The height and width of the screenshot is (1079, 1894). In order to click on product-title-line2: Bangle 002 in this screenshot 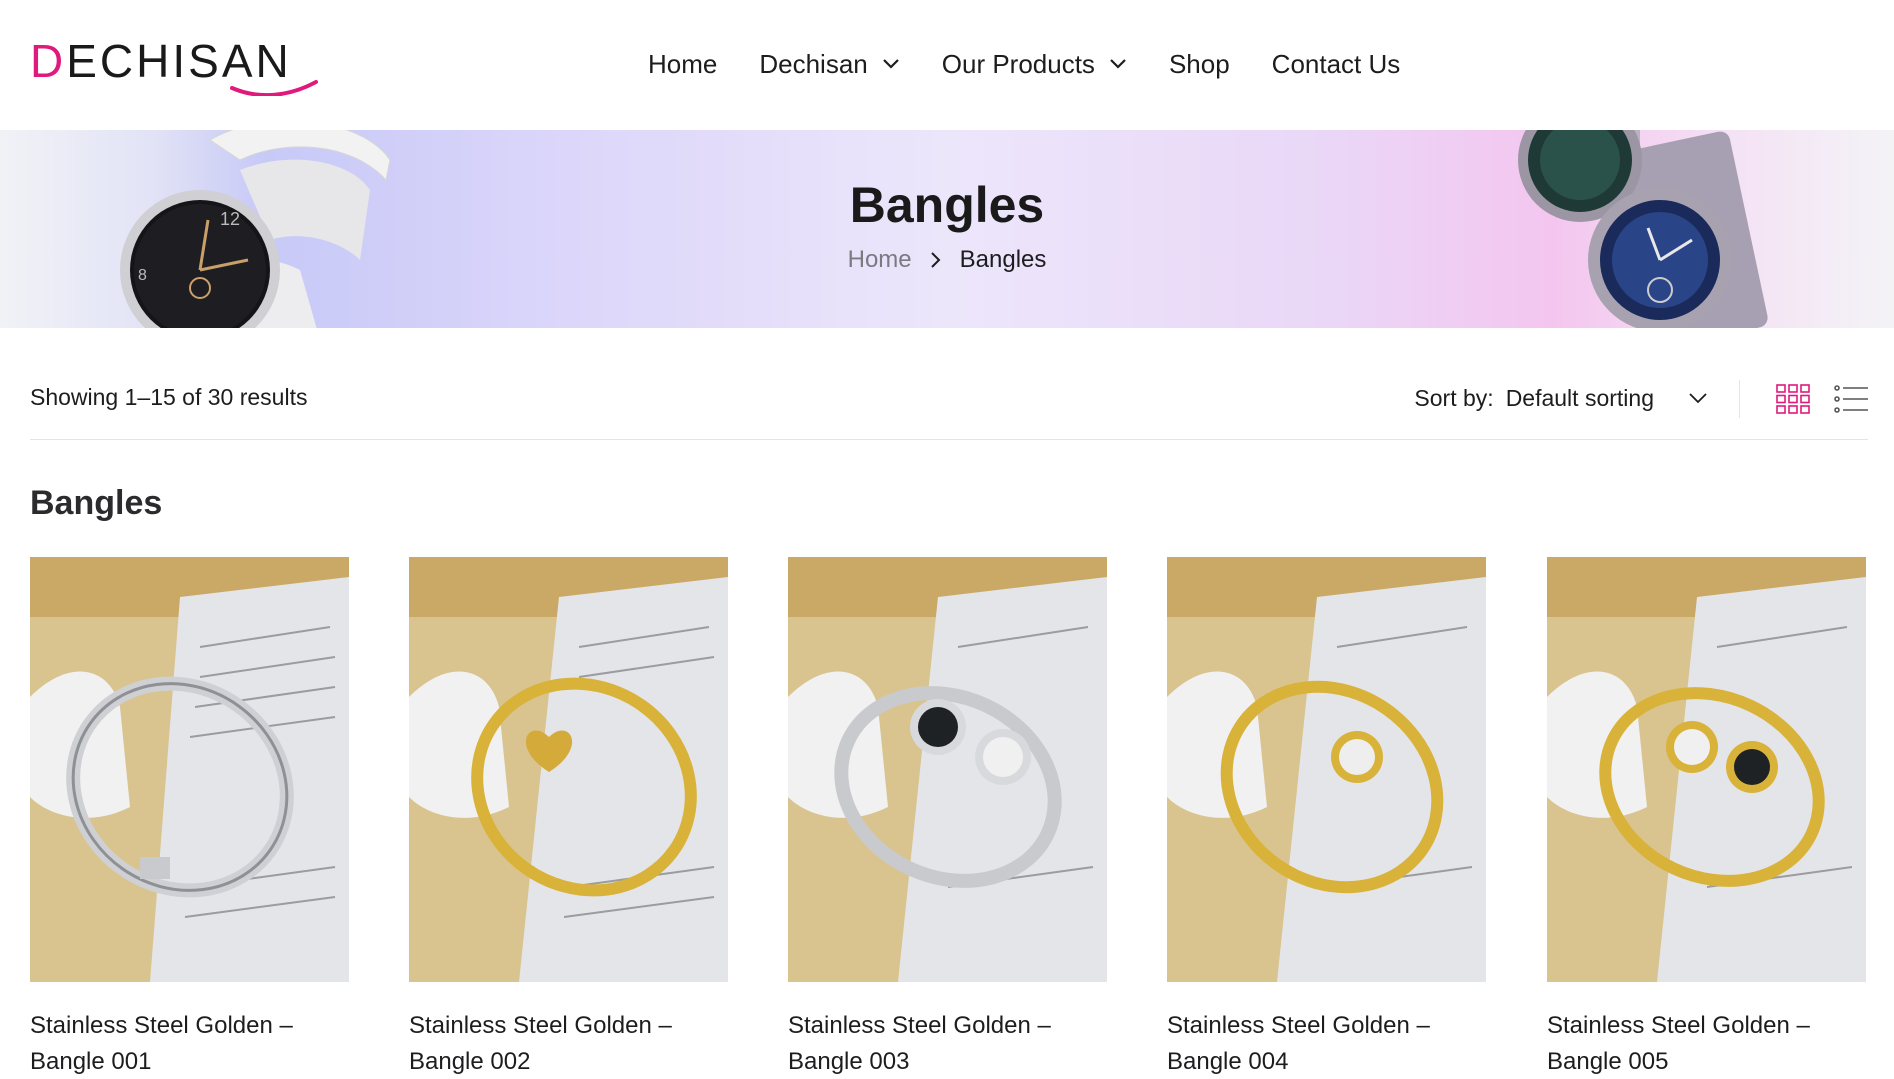, I will do `click(470, 1061)`.